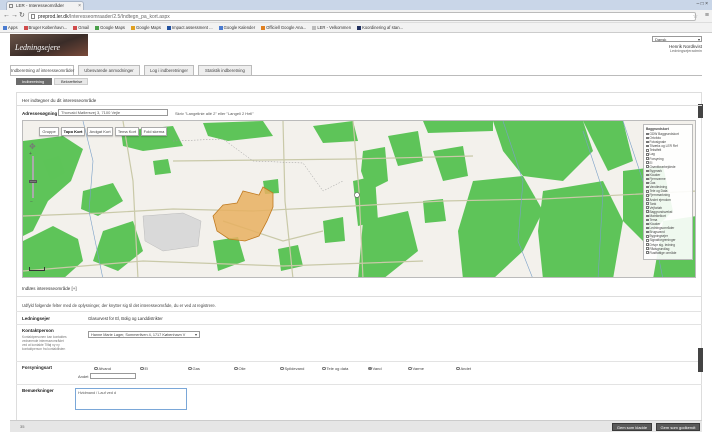 The image size is (712, 434). What do you see at coordinates (707, 15) in the screenshot?
I see `browser-menu-icon: ≡` at bounding box center [707, 15].